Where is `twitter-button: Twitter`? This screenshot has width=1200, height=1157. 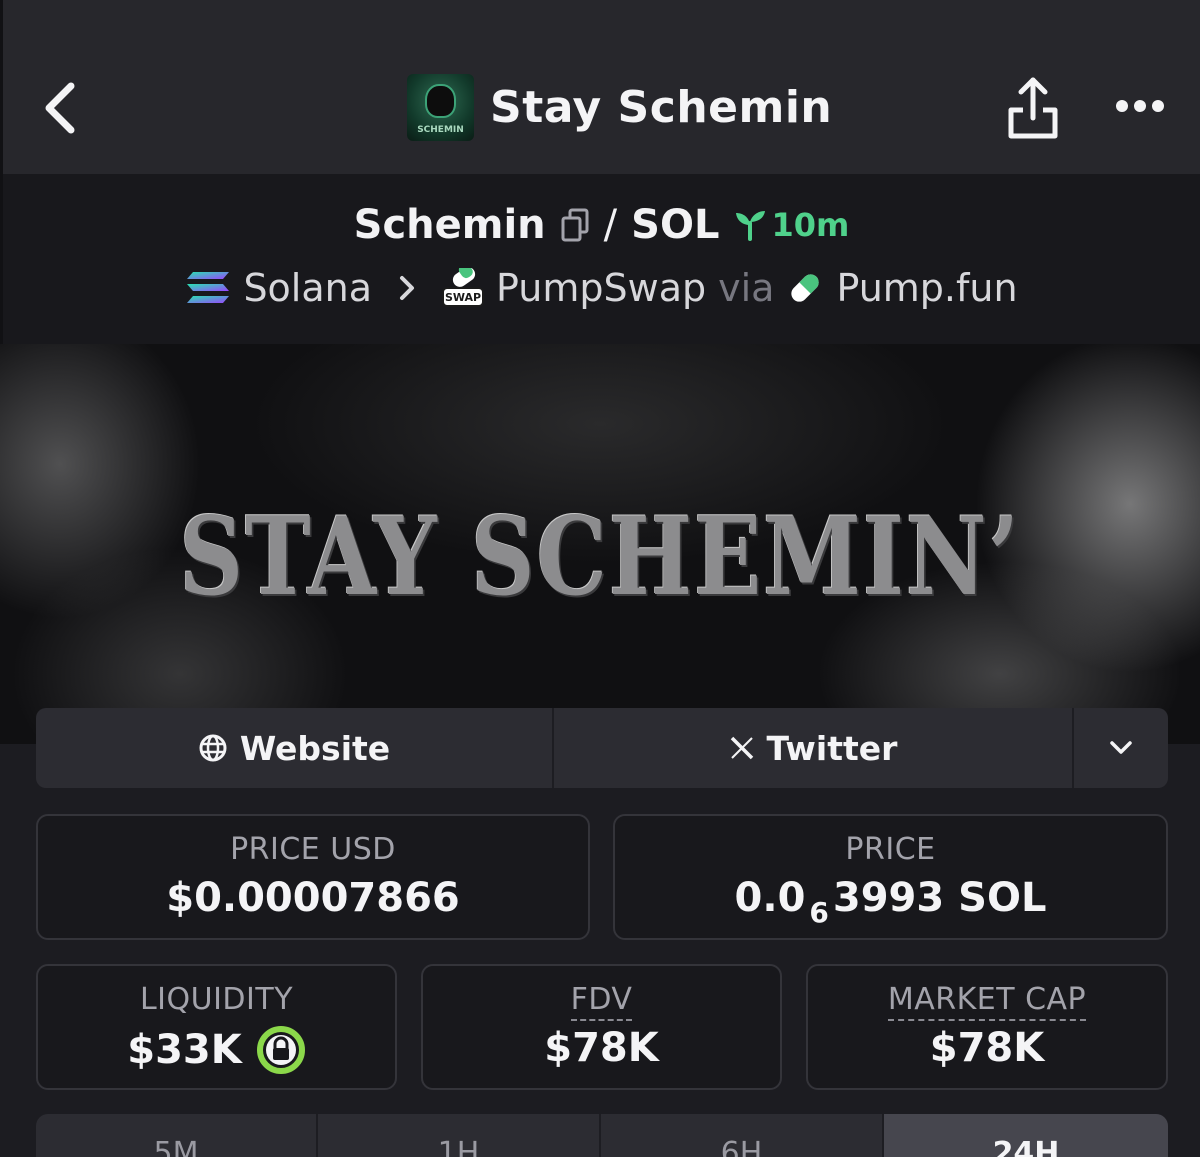
twitter-button: Twitter is located at coordinates (814, 748).